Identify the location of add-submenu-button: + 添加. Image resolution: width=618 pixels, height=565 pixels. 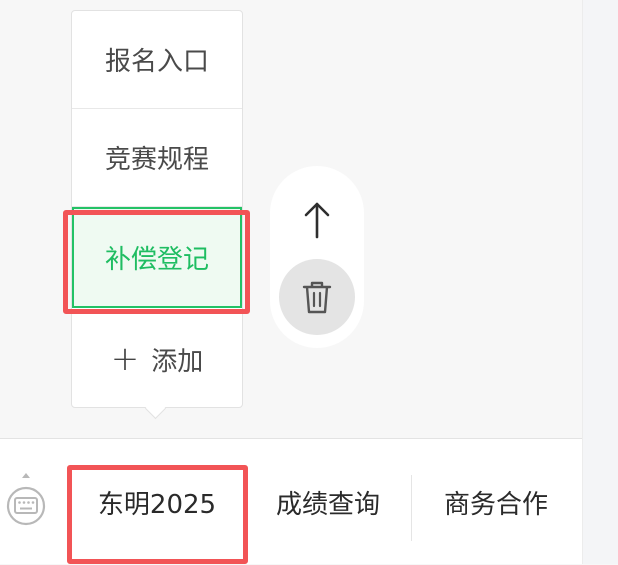
(157, 359).